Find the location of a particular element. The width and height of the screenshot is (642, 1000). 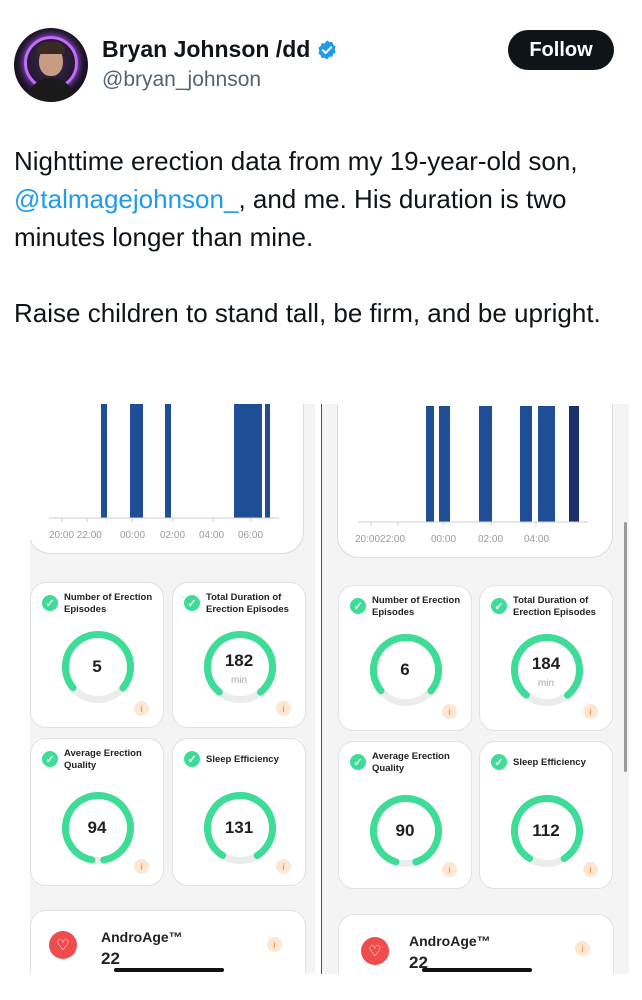

chart-tick-label: 20:0022:00 is located at coordinates (380, 539).